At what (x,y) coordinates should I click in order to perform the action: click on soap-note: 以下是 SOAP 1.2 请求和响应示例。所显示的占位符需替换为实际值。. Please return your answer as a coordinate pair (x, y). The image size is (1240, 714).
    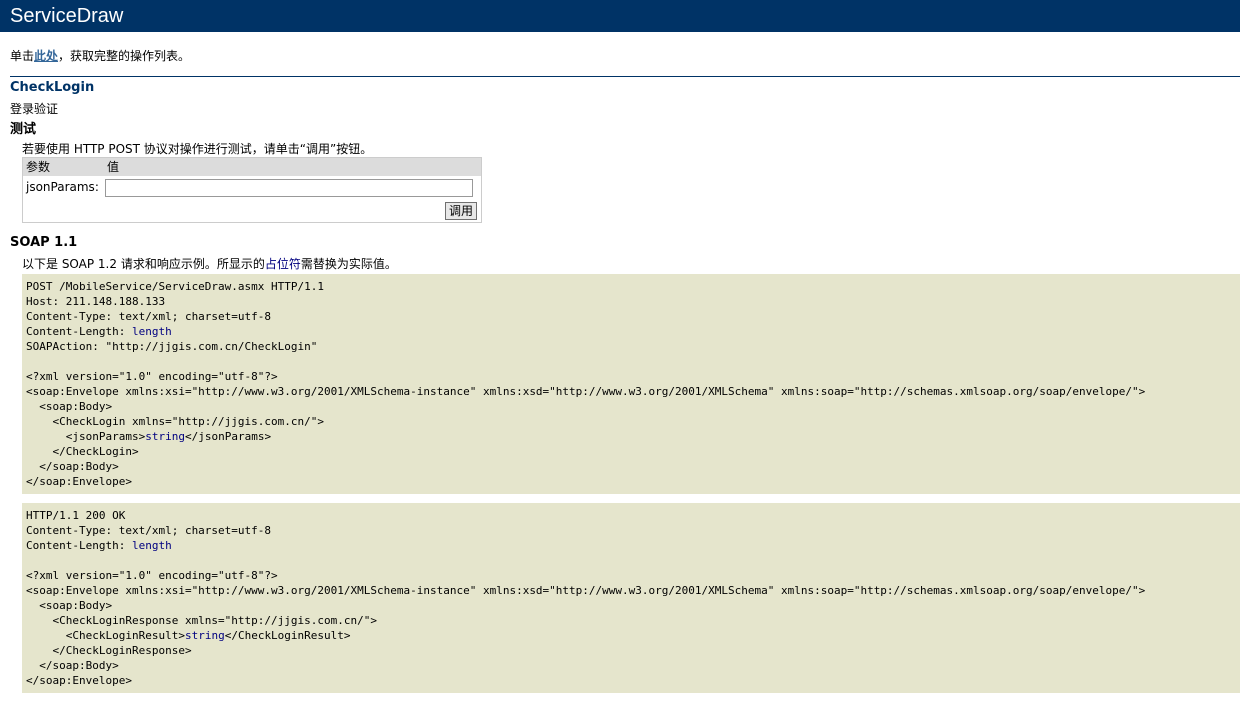
    Looking at the image, I should click on (631, 264).